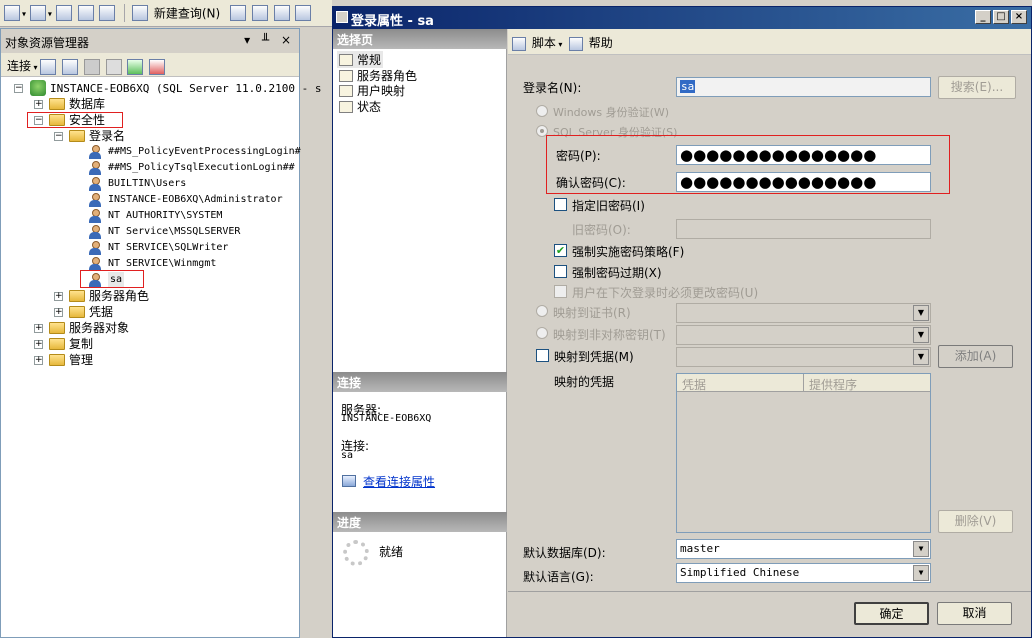  I want to click on tree-login-item: NT AUTHORITY\SYSTEM, so click(165, 216).